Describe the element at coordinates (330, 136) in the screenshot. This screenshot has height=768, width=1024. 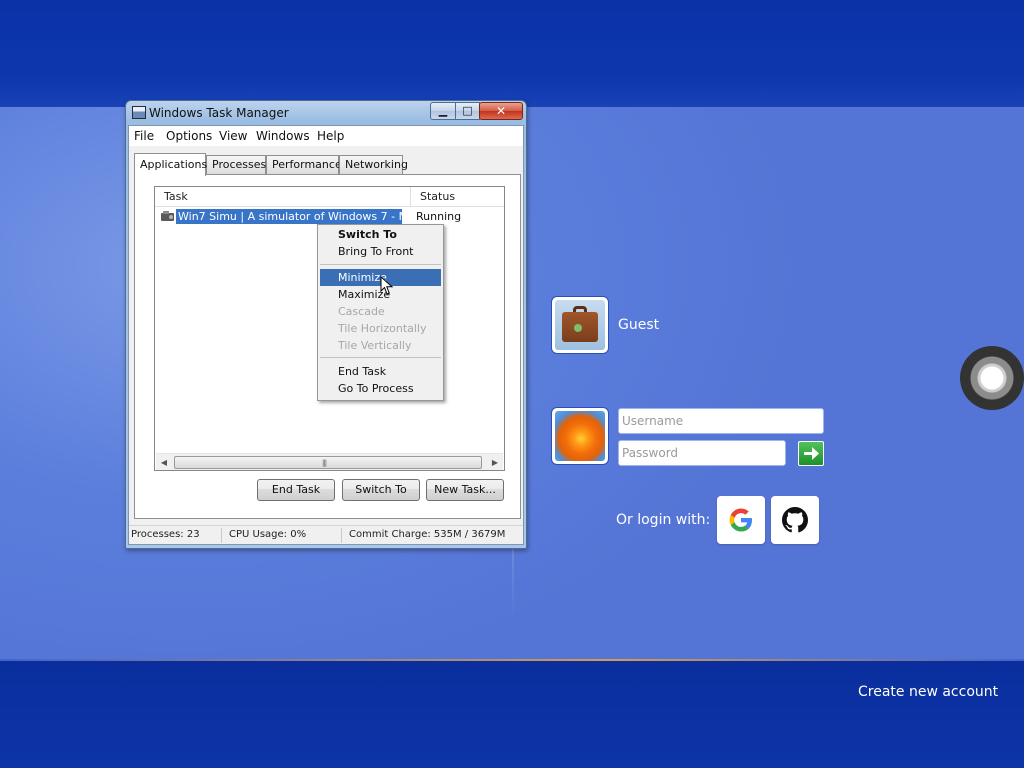
I see `menu-help: Help` at that location.